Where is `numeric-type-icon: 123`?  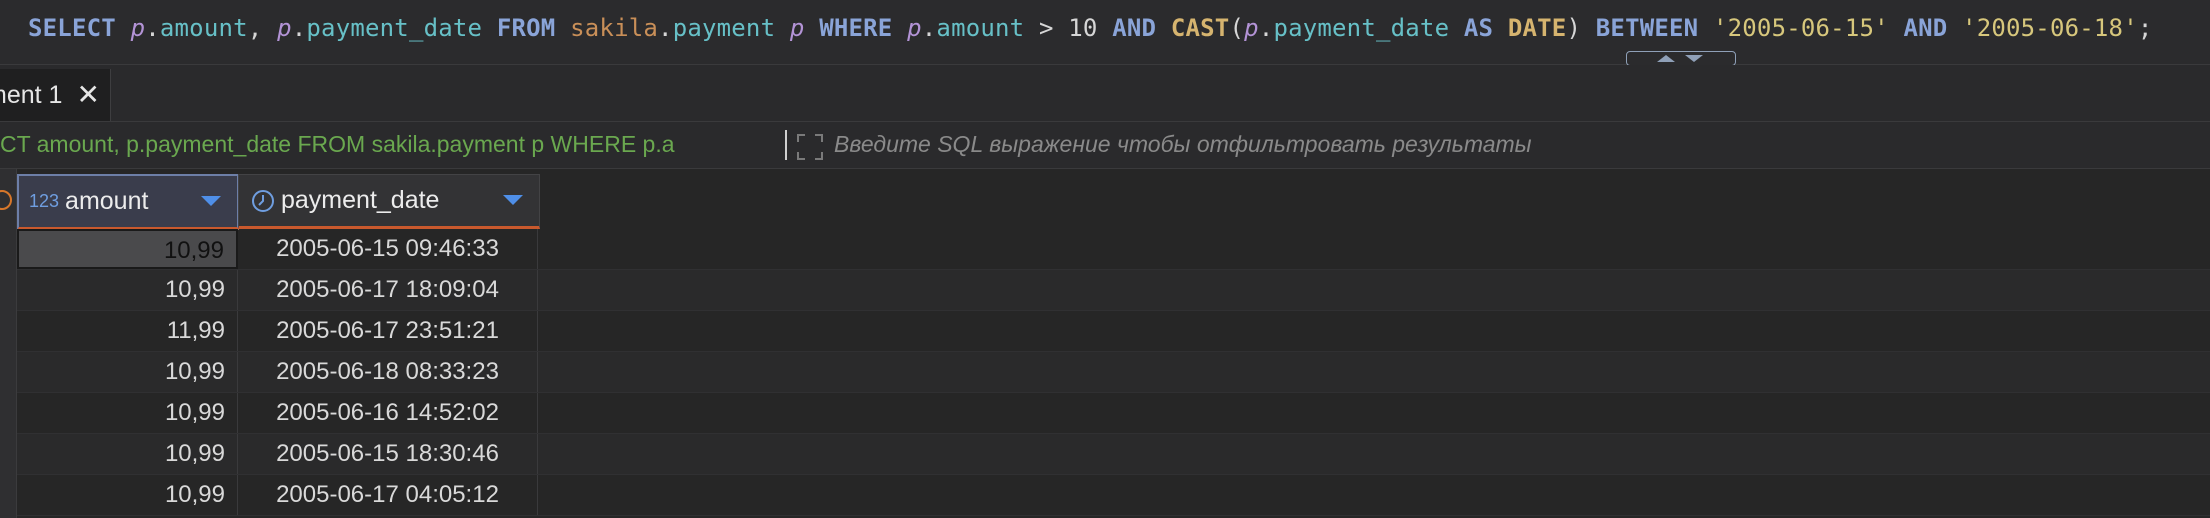
numeric-type-icon: 123 is located at coordinates (44, 201).